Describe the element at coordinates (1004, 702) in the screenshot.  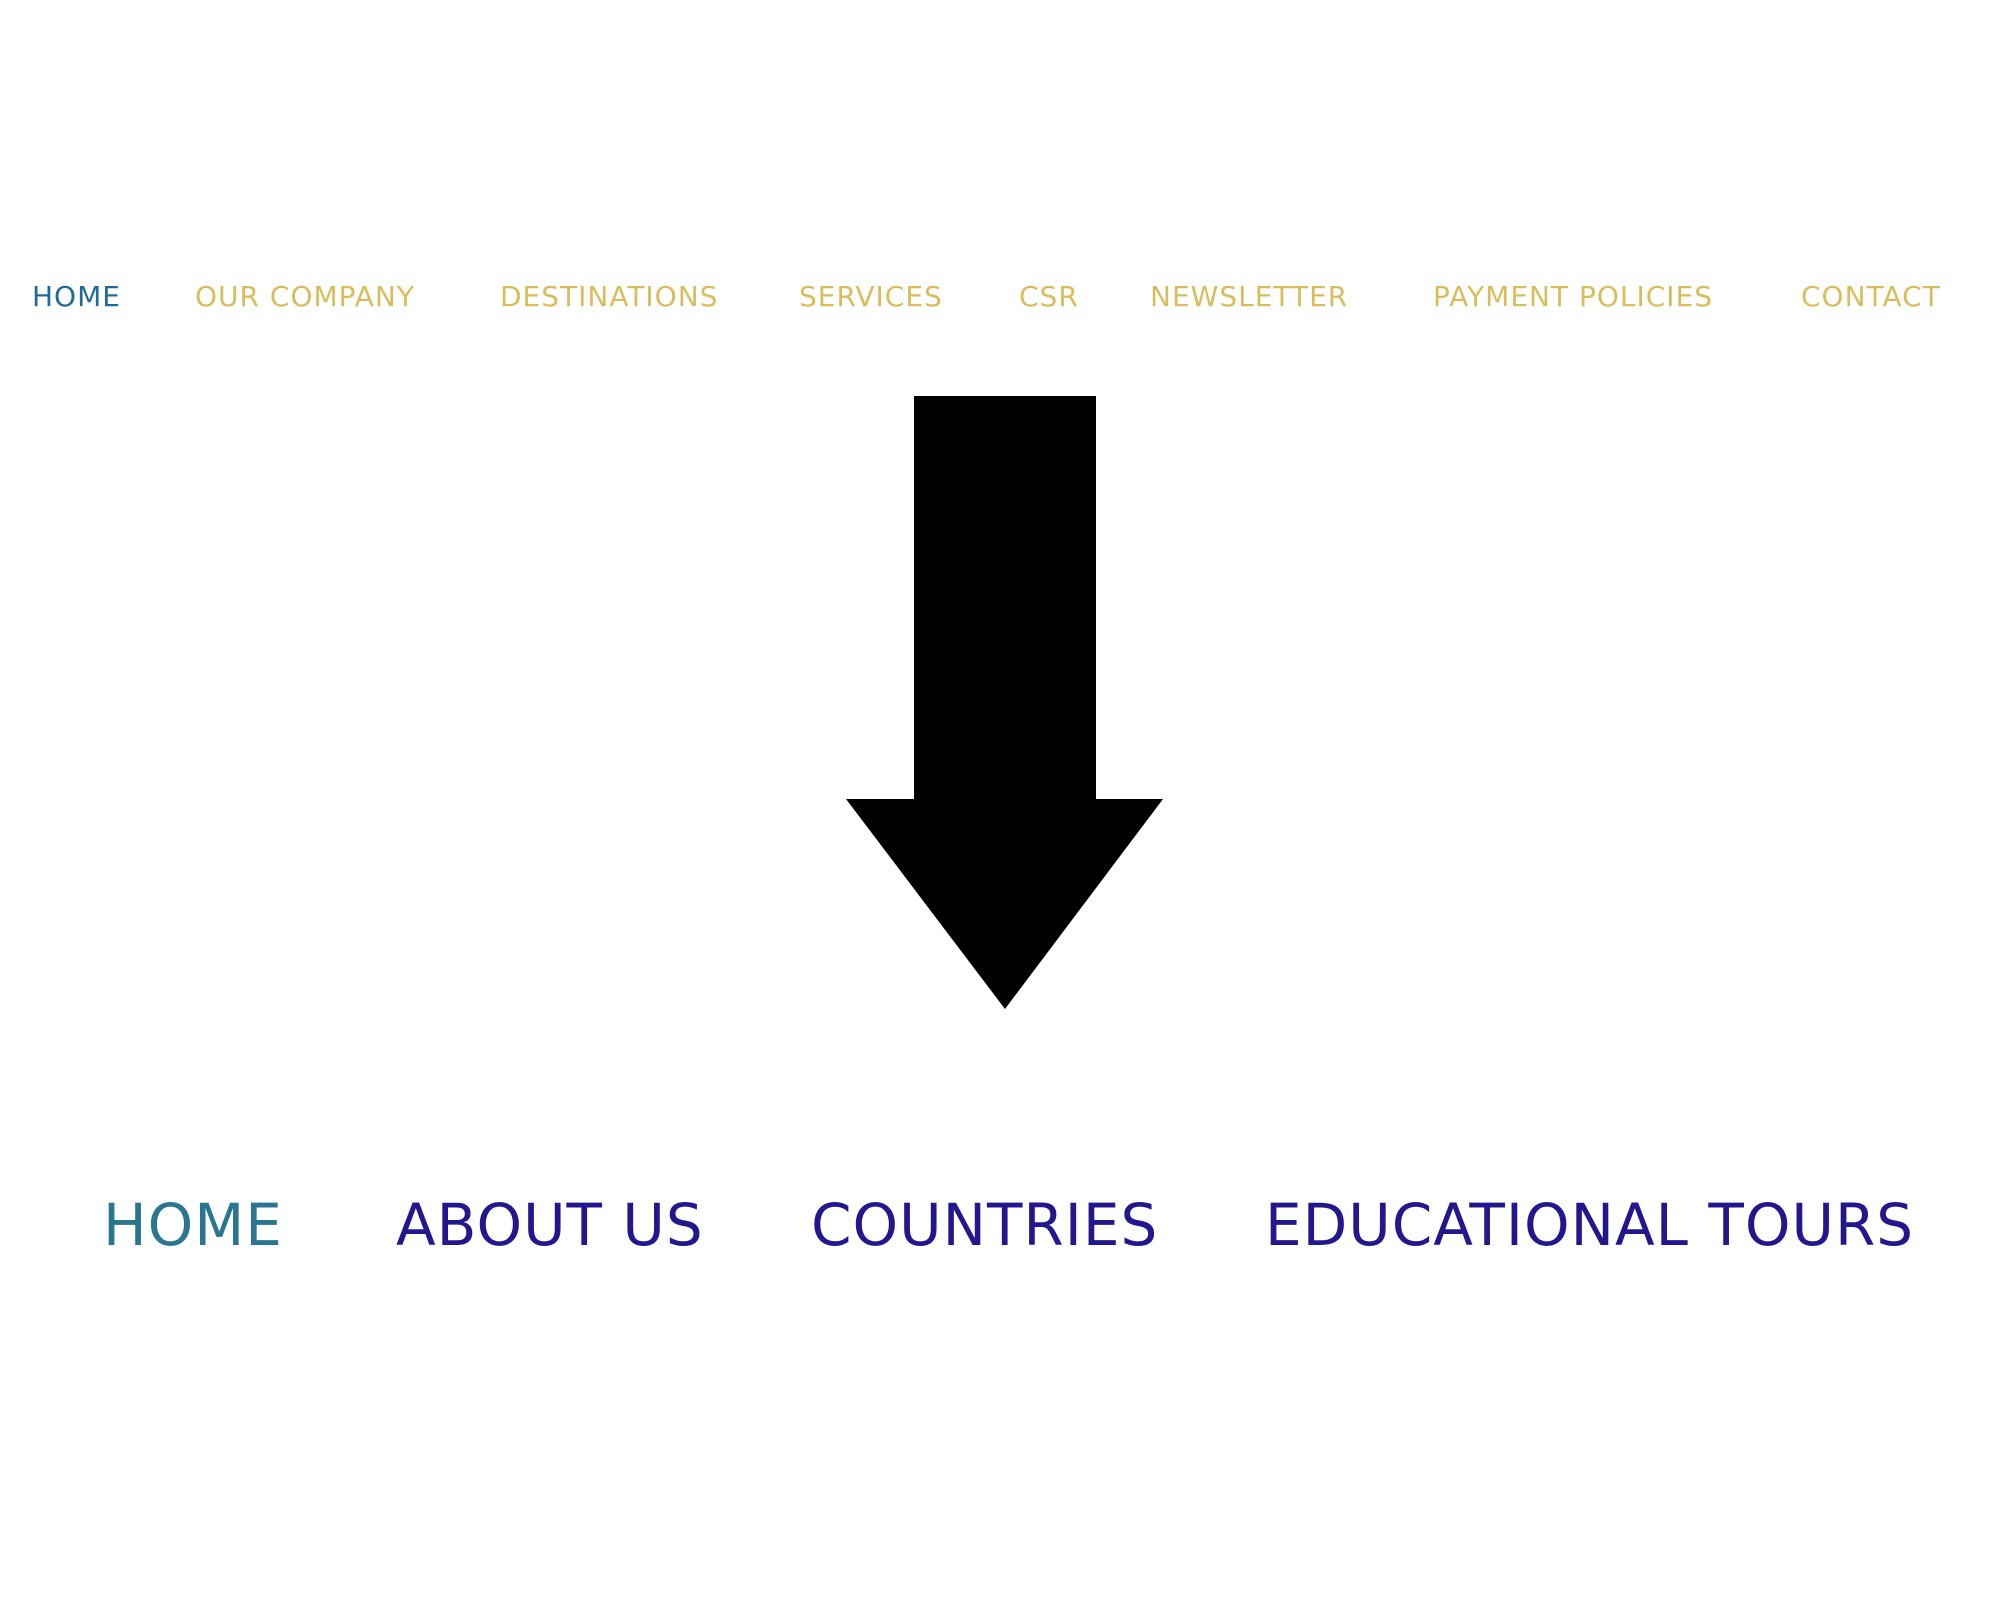
I see `arrow-down-icon` at that location.